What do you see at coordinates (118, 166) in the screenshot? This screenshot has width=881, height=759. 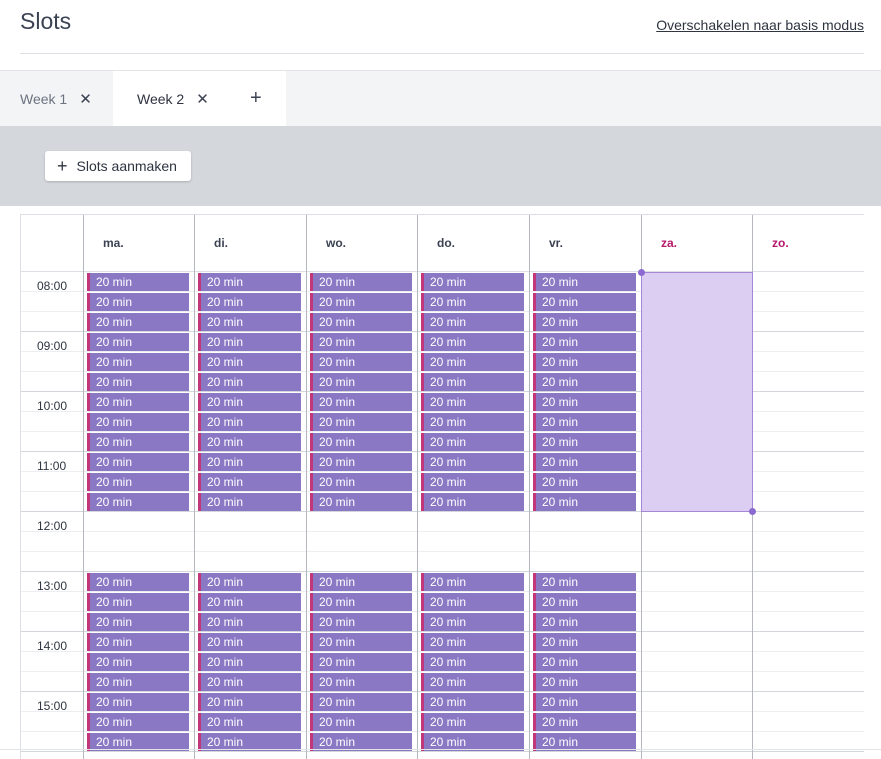 I see `create-slots-button: + Slots aanmaken` at bounding box center [118, 166].